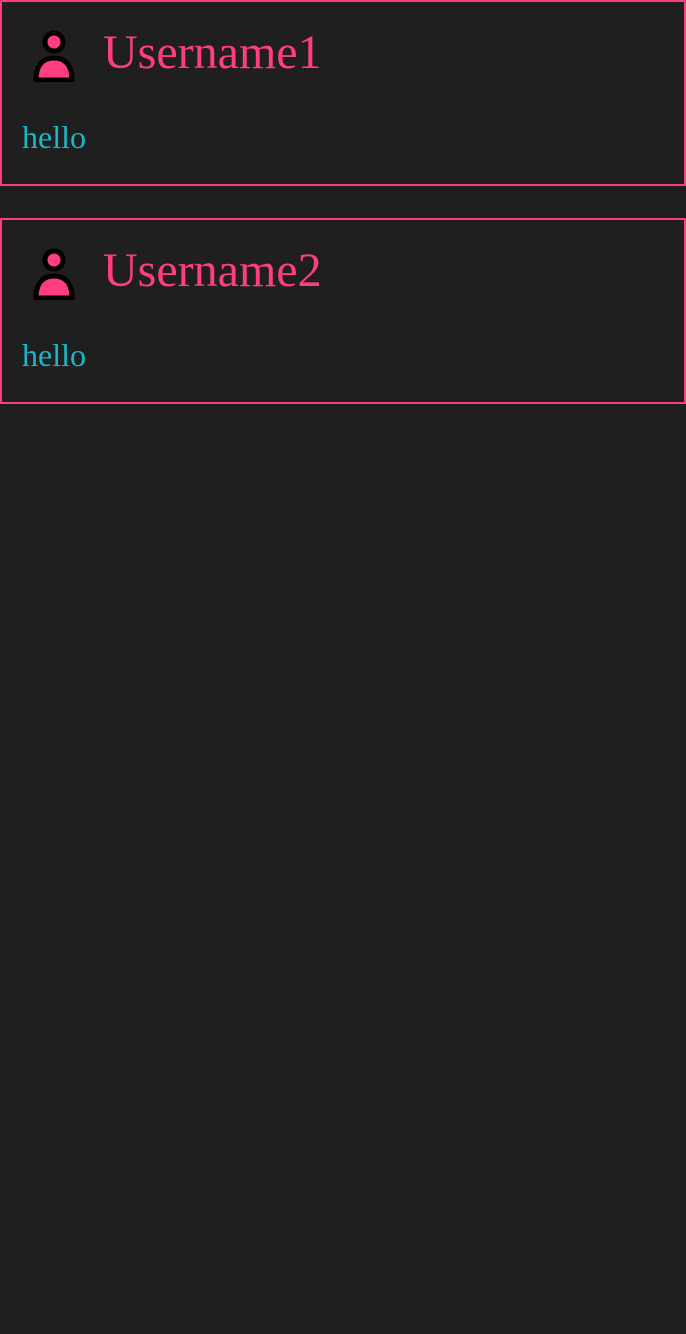 This screenshot has height=1334, width=686. I want to click on username: Username2, so click(212, 270).